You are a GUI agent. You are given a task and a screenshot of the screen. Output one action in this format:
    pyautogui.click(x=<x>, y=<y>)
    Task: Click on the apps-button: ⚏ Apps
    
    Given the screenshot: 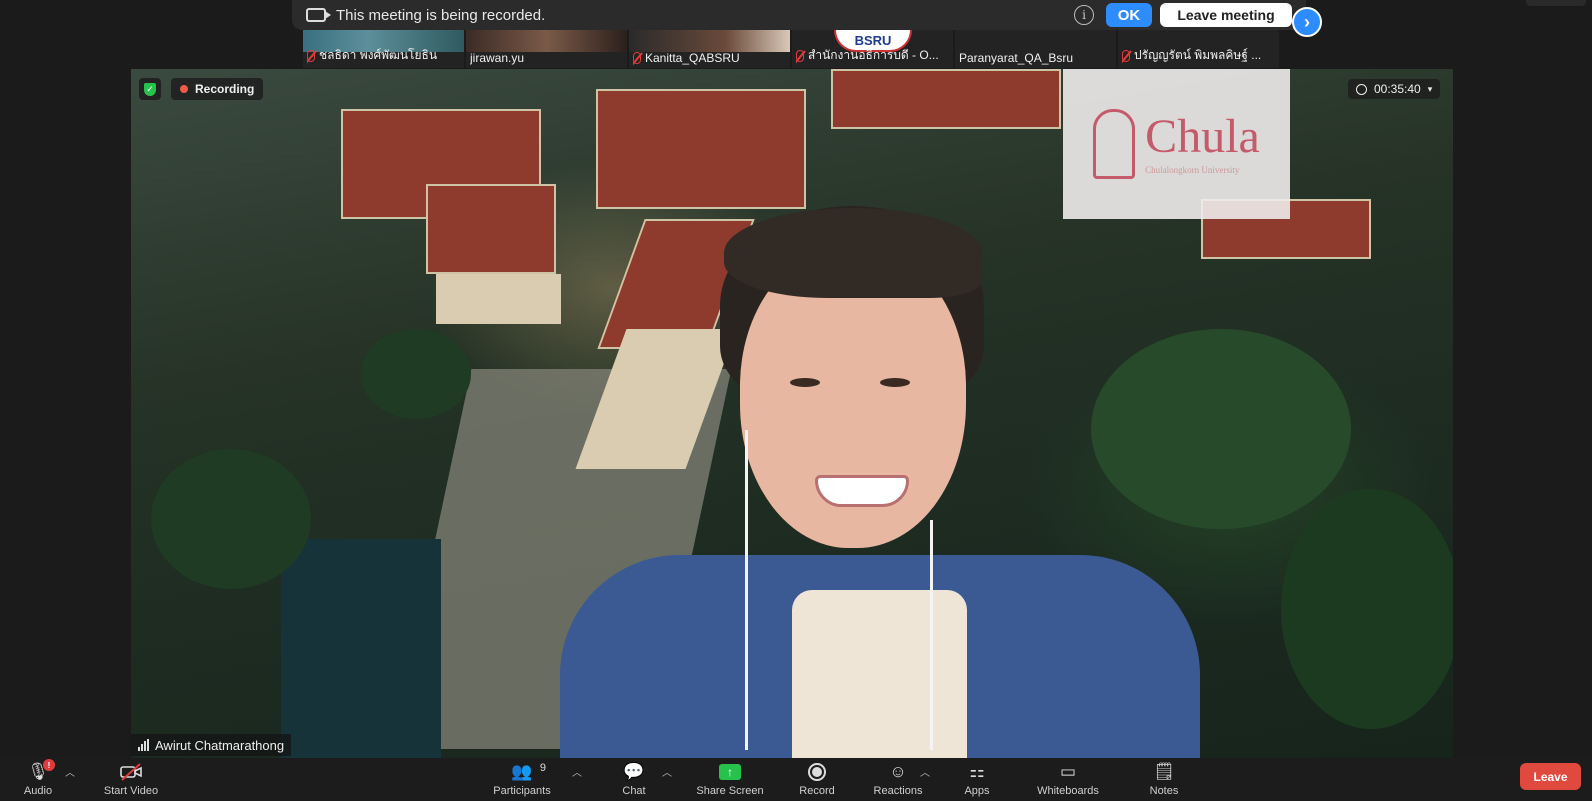 What is the action you would take?
    pyautogui.click(x=977, y=779)
    